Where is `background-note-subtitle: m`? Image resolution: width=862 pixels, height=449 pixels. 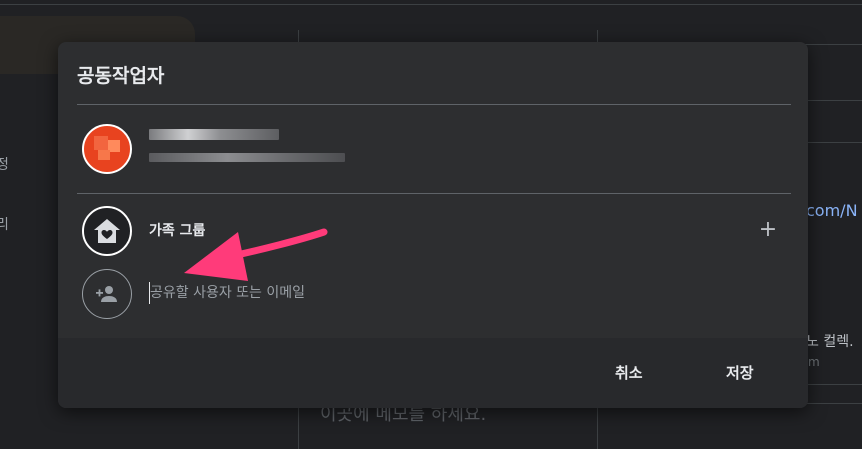 background-note-subtitle: m is located at coordinates (814, 362).